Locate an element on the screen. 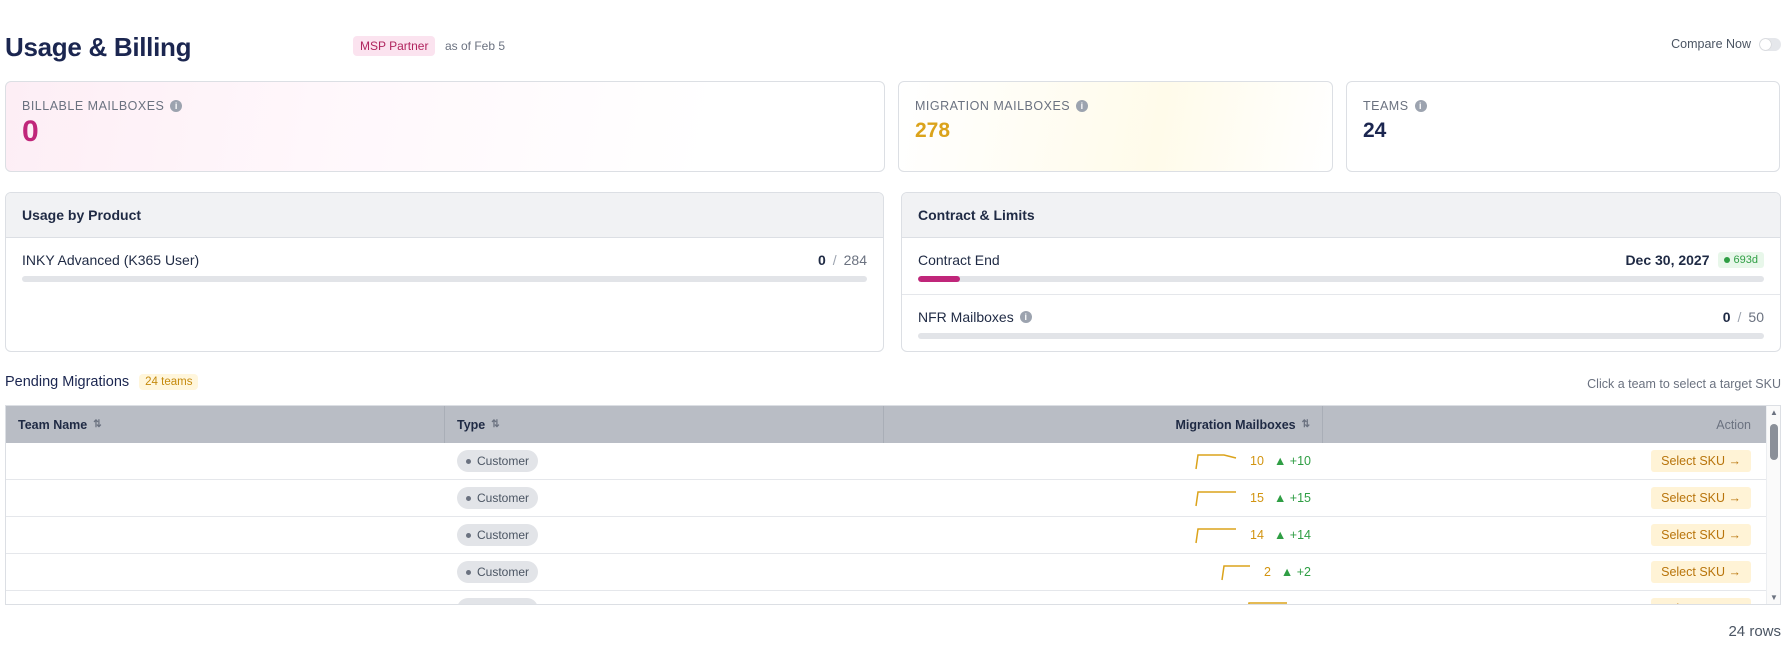 The height and width of the screenshot is (653, 1787). contract-end-date: Dec 30, 2027 is located at coordinates (1667, 260).